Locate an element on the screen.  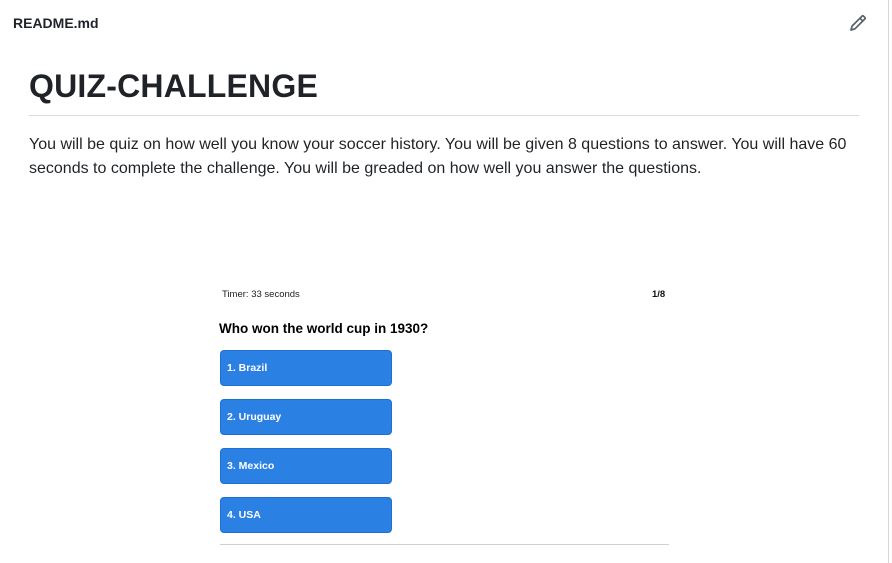
answer-button-2: 2. Uruguay is located at coordinates (306, 417).